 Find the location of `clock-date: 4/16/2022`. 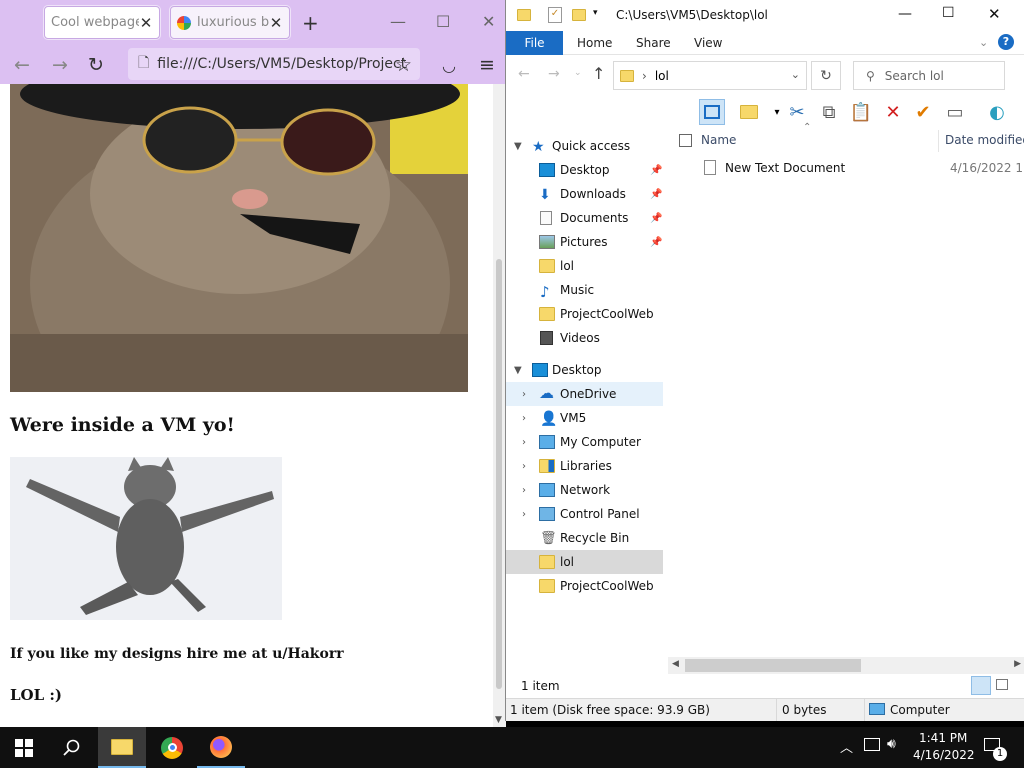

clock-date: 4/16/2022 is located at coordinates (944, 755).